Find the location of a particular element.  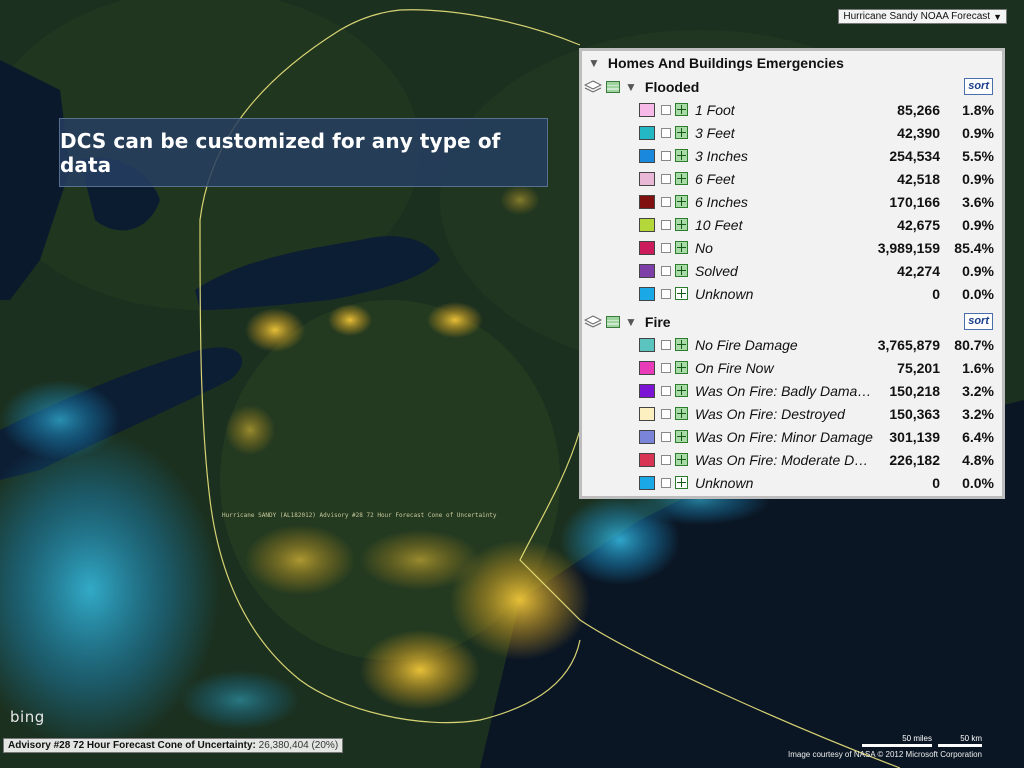

legend-row: Was On Fire: Destroyed 150,363 3.2% is located at coordinates (792, 413).